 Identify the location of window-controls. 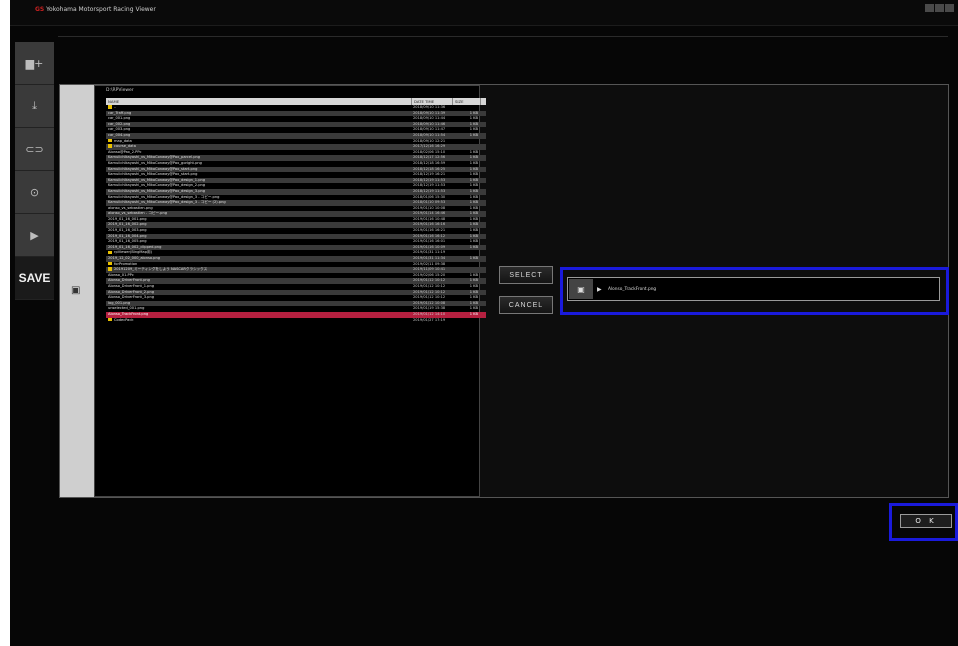
(939, 8).